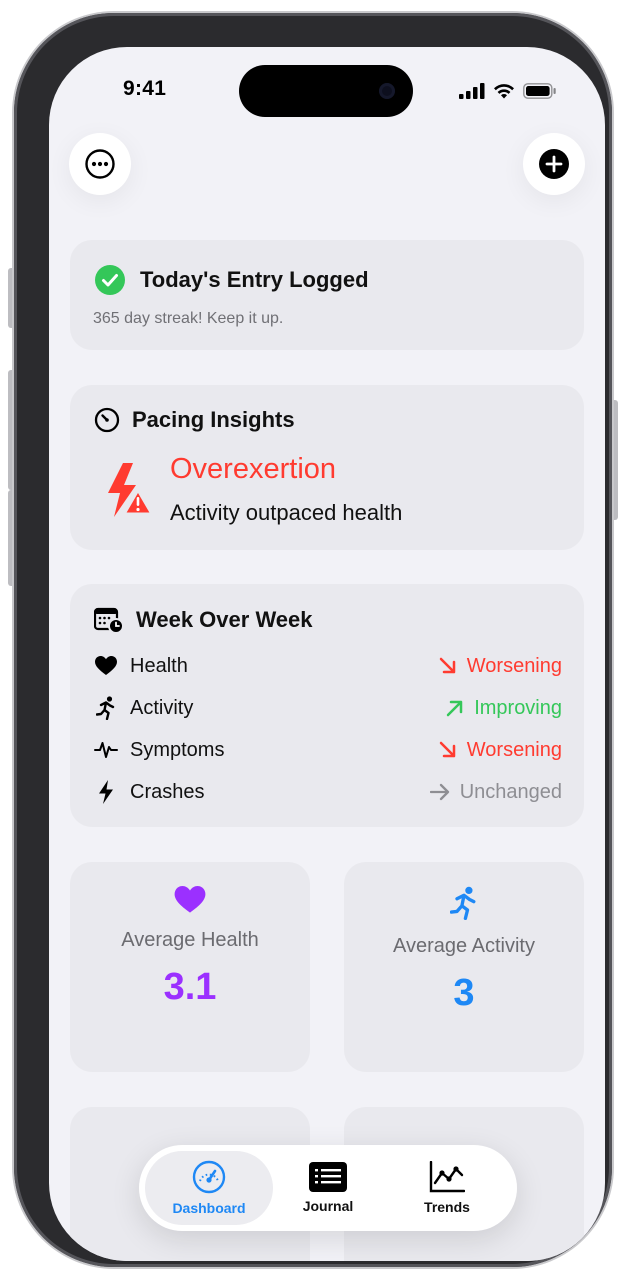 The image size is (626, 1280). I want to click on checkmark-circle-icon, so click(110, 280).